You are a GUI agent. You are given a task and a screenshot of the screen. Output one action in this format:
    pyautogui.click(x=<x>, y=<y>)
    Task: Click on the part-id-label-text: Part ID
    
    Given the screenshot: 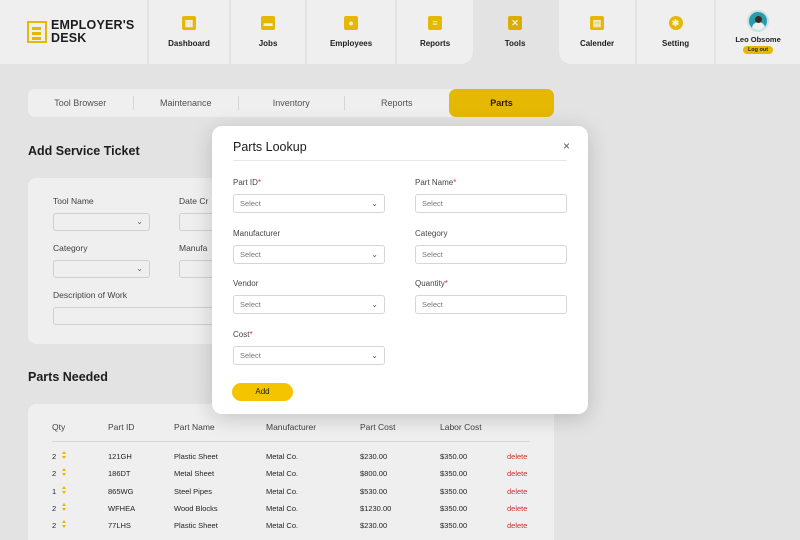 What is the action you would take?
    pyautogui.click(x=245, y=182)
    